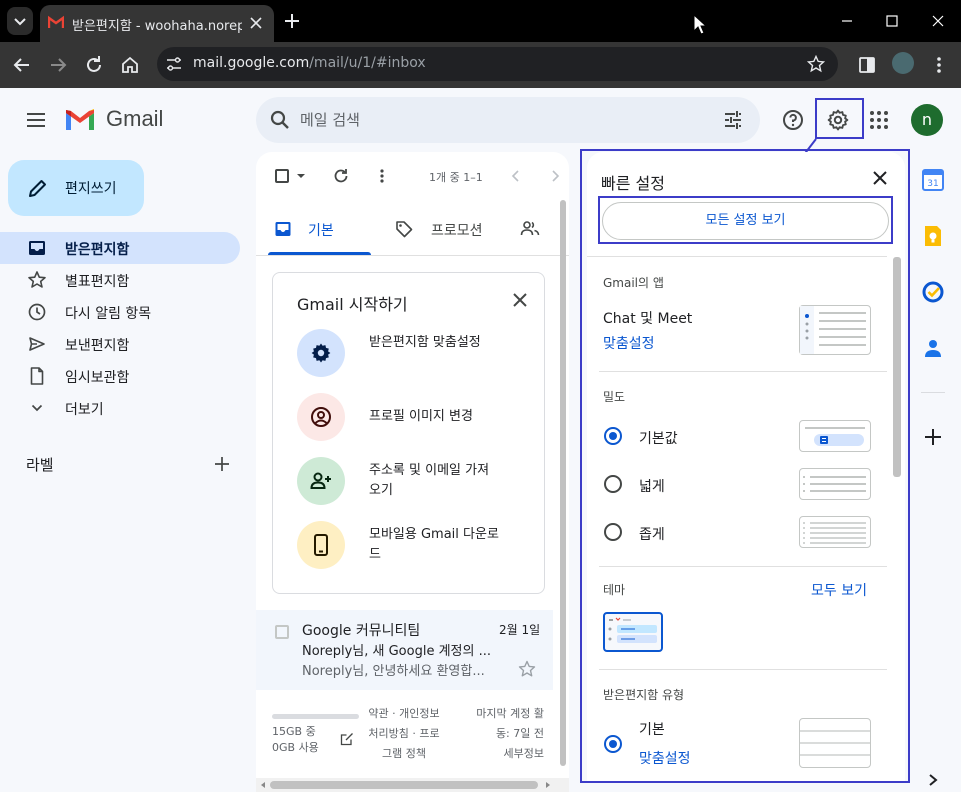  What do you see at coordinates (37, 344) in the screenshot?
I see `send-icon` at bounding box center [37, 344].